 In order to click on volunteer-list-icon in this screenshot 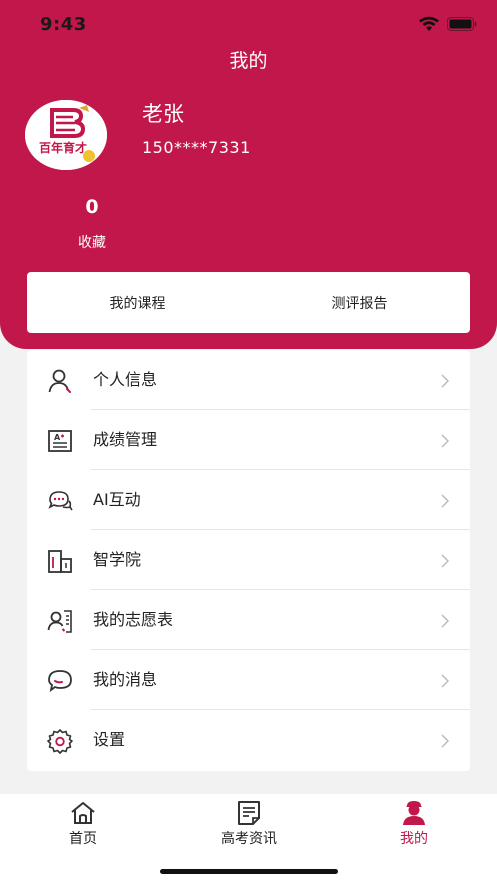, I will do `click(59, 621)`.